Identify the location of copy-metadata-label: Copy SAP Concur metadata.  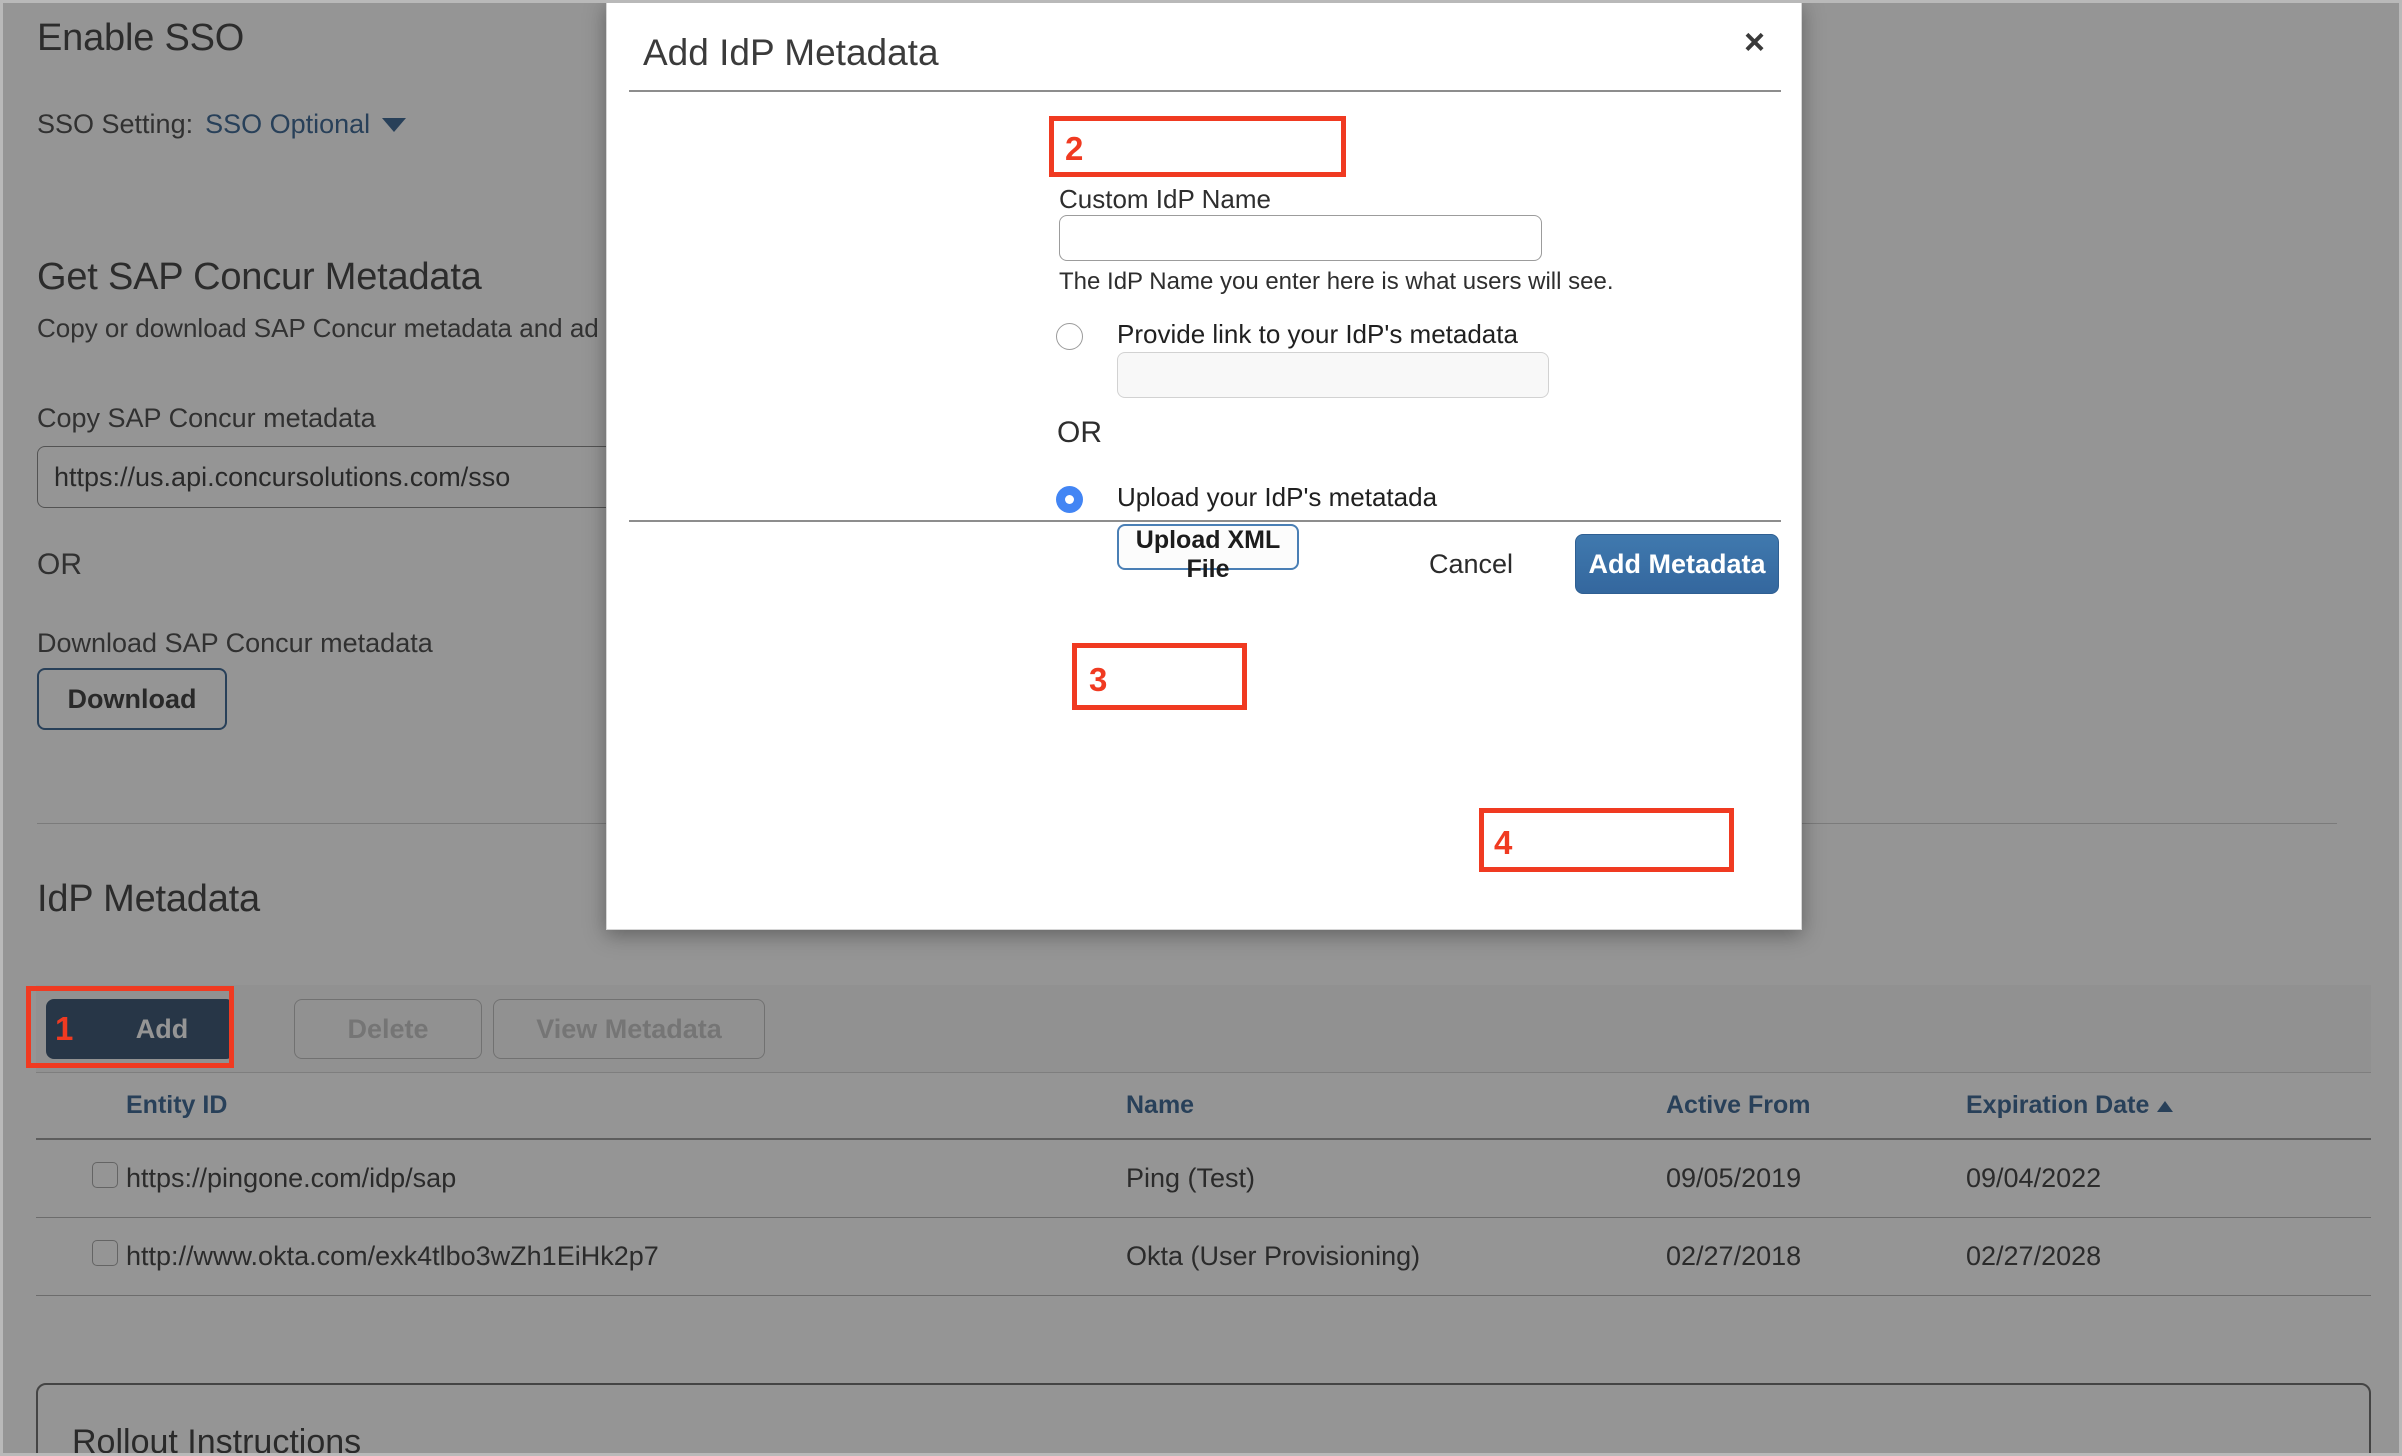
(206, 418).